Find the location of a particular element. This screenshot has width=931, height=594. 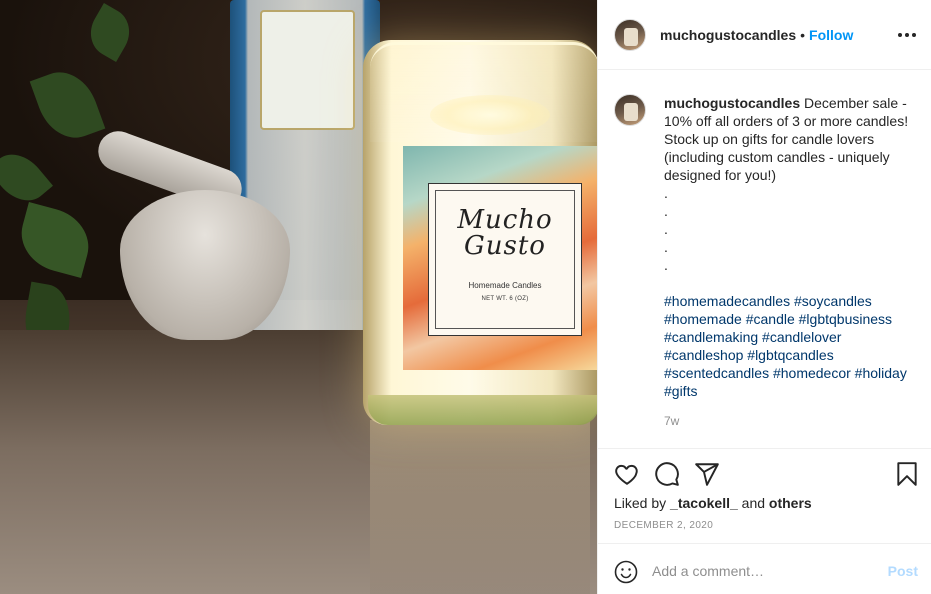

comment-input is located at coordinates (762, 571).